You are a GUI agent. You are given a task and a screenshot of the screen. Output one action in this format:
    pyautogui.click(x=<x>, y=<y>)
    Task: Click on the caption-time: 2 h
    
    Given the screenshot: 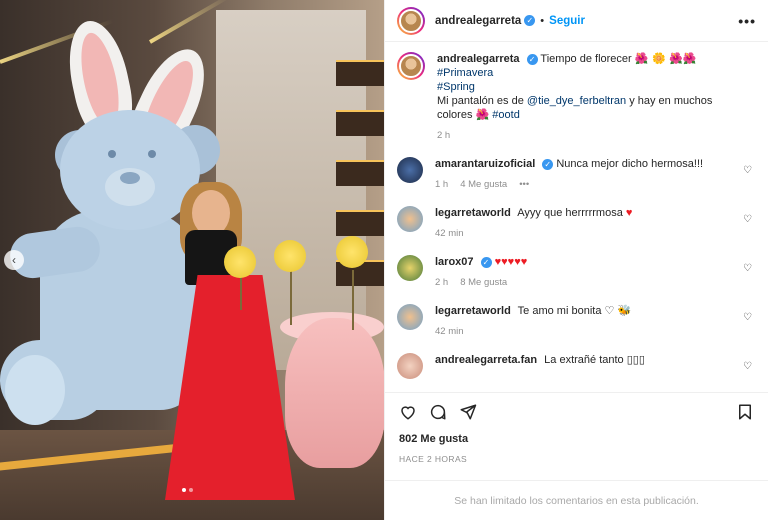 What is the action you would take?
    pyautogui.click(x=444, y=135)
    